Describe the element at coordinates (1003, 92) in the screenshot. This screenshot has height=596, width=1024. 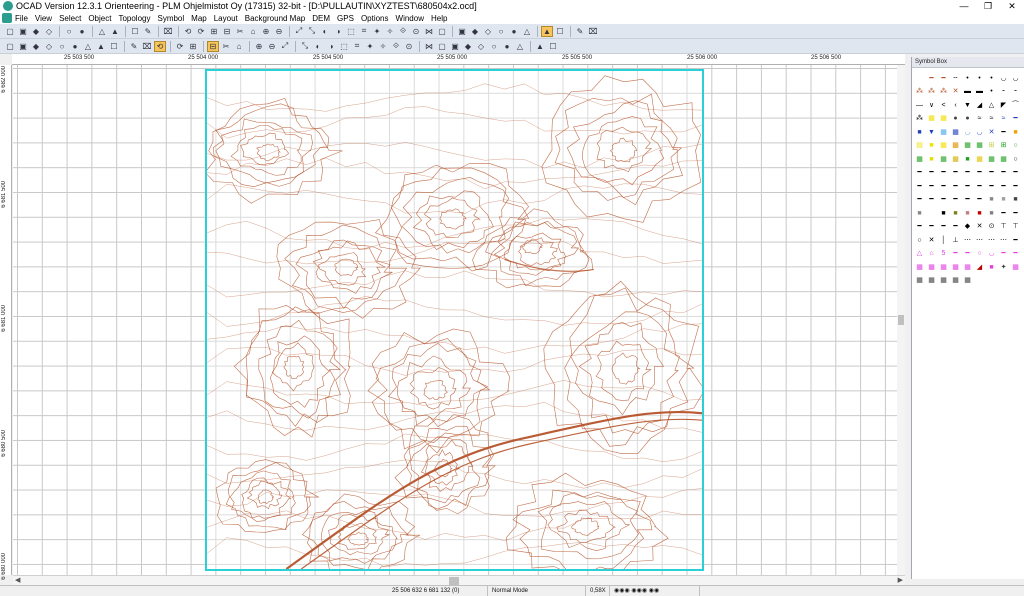
I see `map-symbol-swatch: ⁃` at that location.